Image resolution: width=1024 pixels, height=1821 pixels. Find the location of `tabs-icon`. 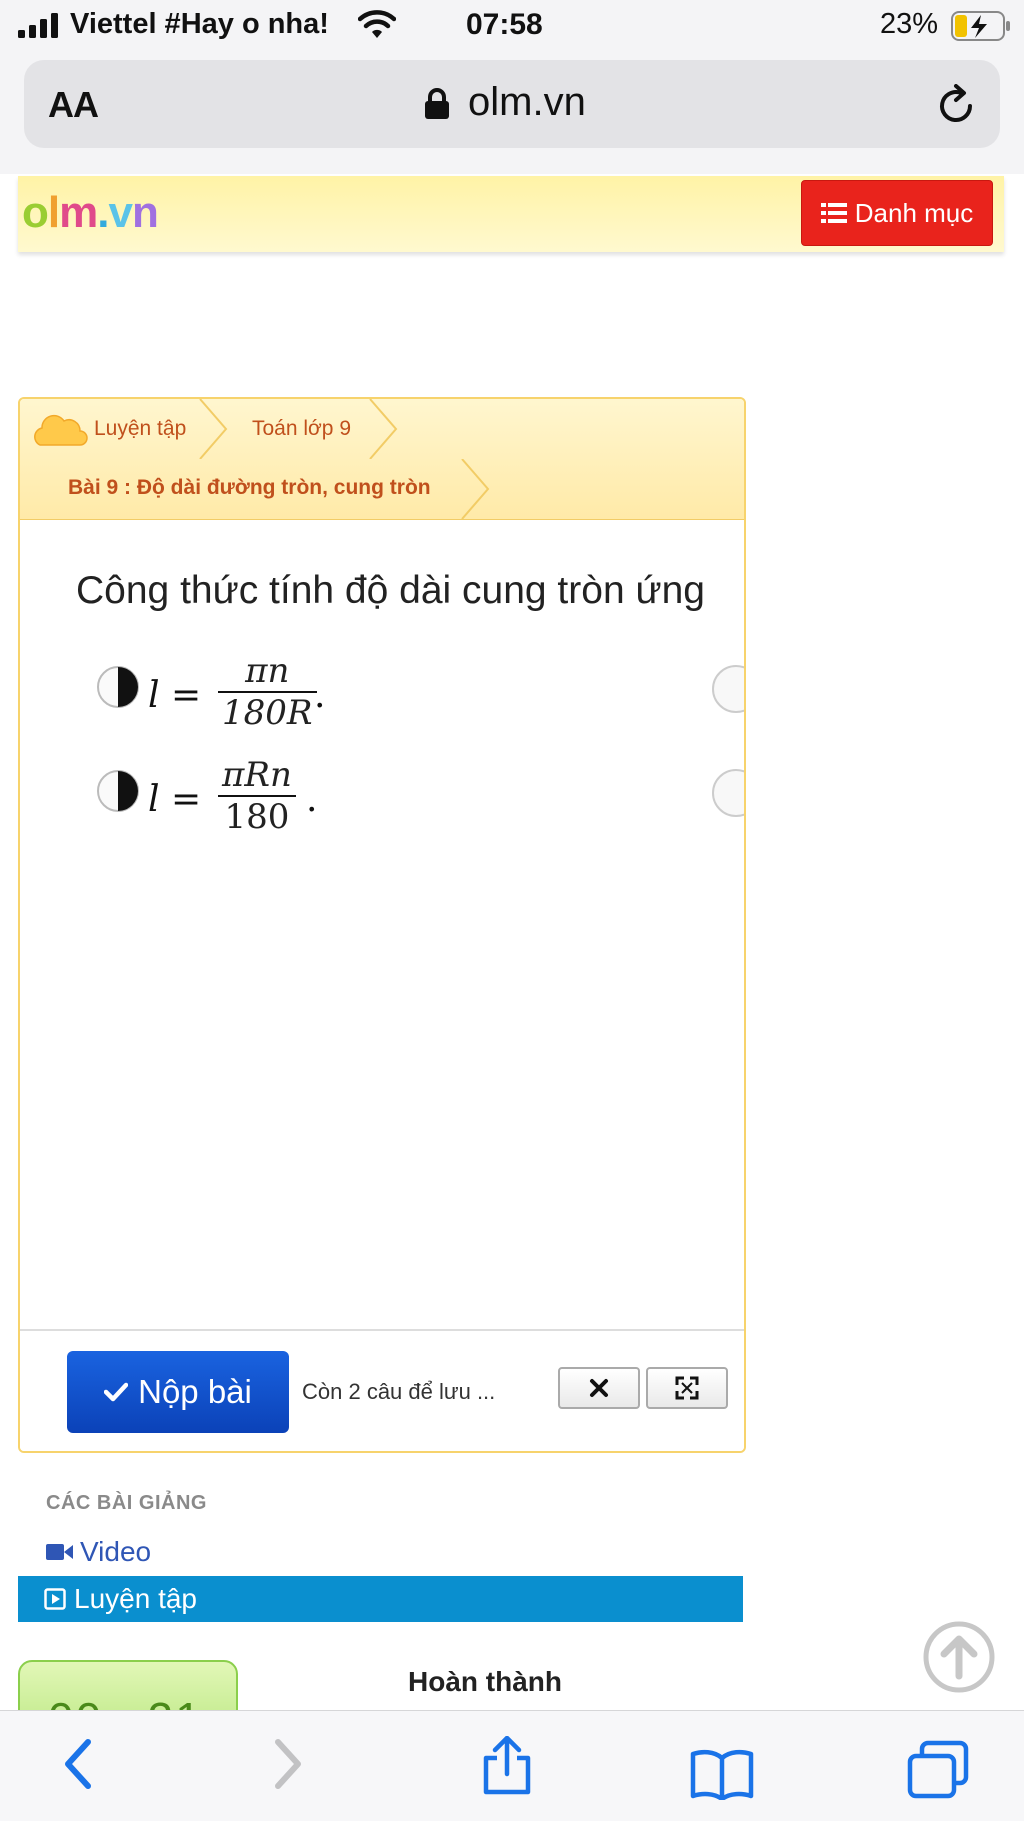

tabs-icon is located at coordinates (938, 1770).